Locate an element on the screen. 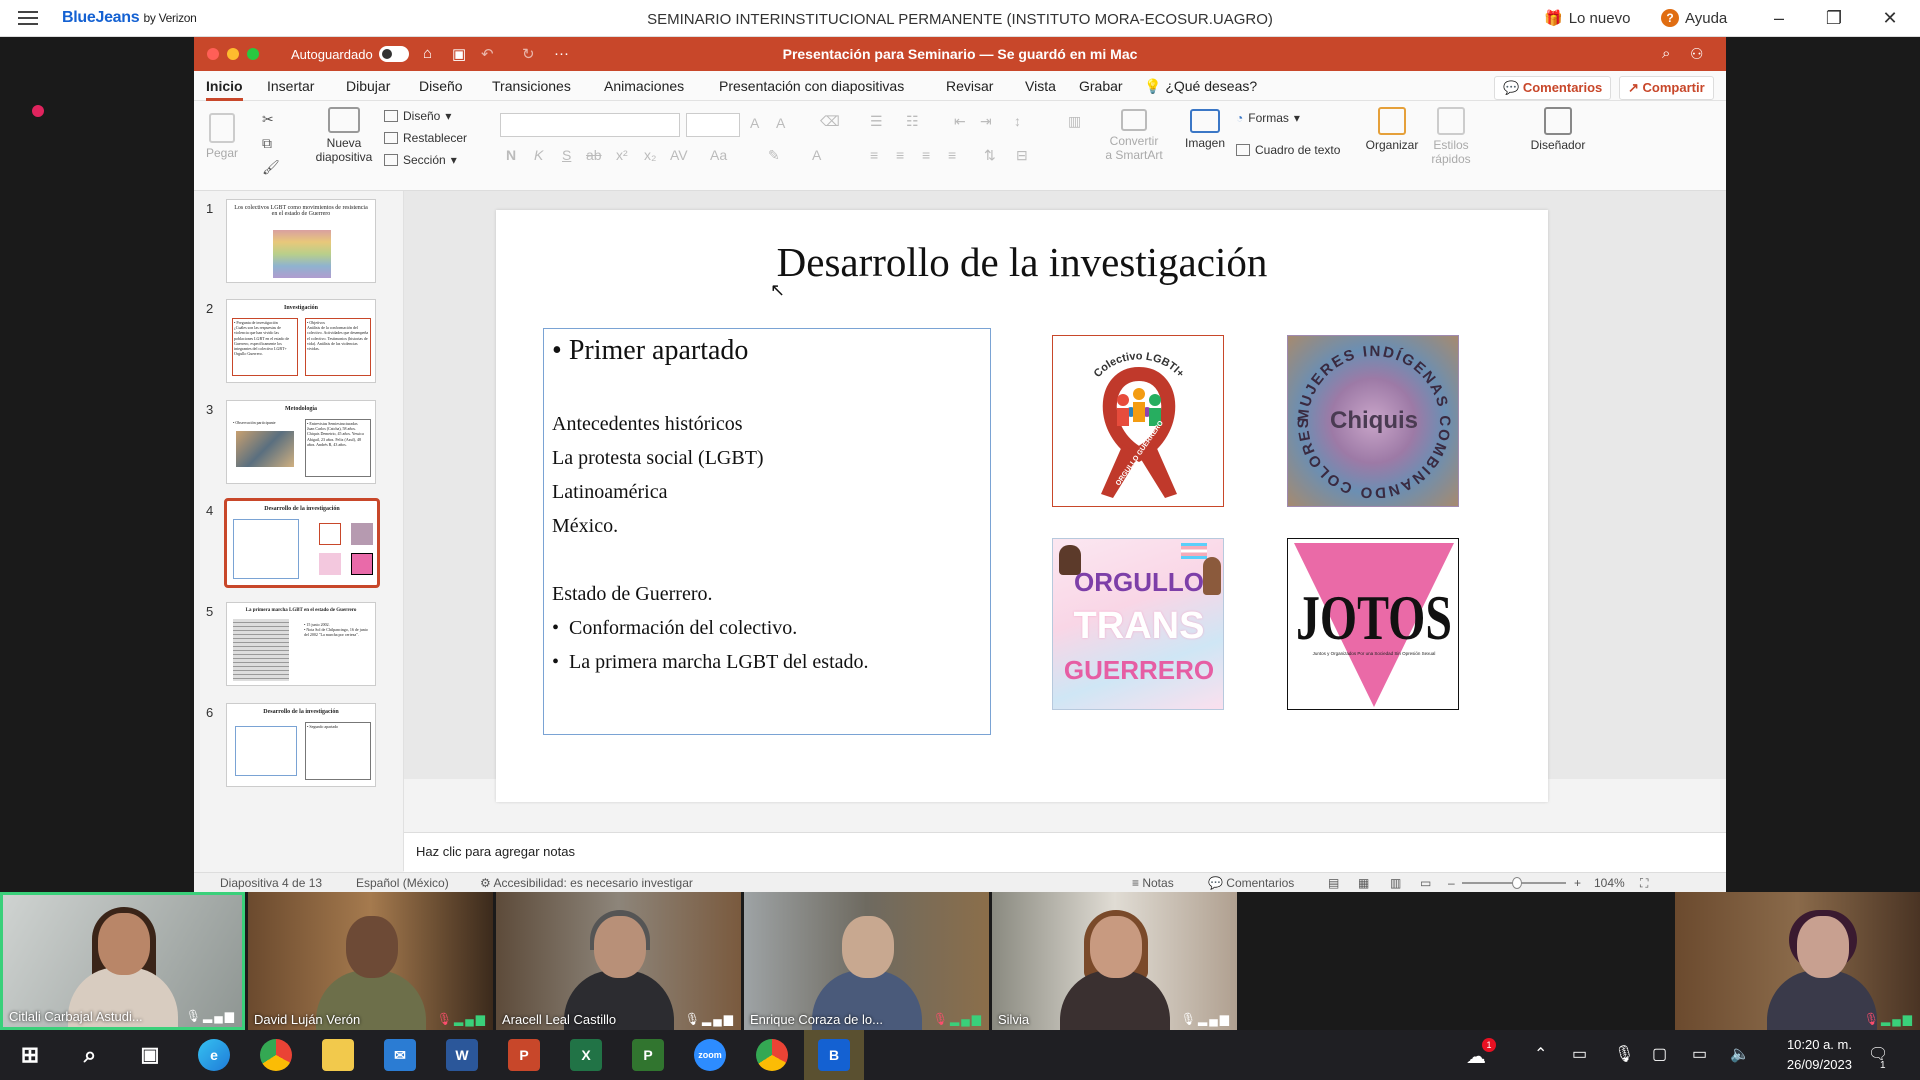 The width and height of the screenshot is (1920, 1080). slideshow-icon: ▭ is located at coordinates (1425, 883).